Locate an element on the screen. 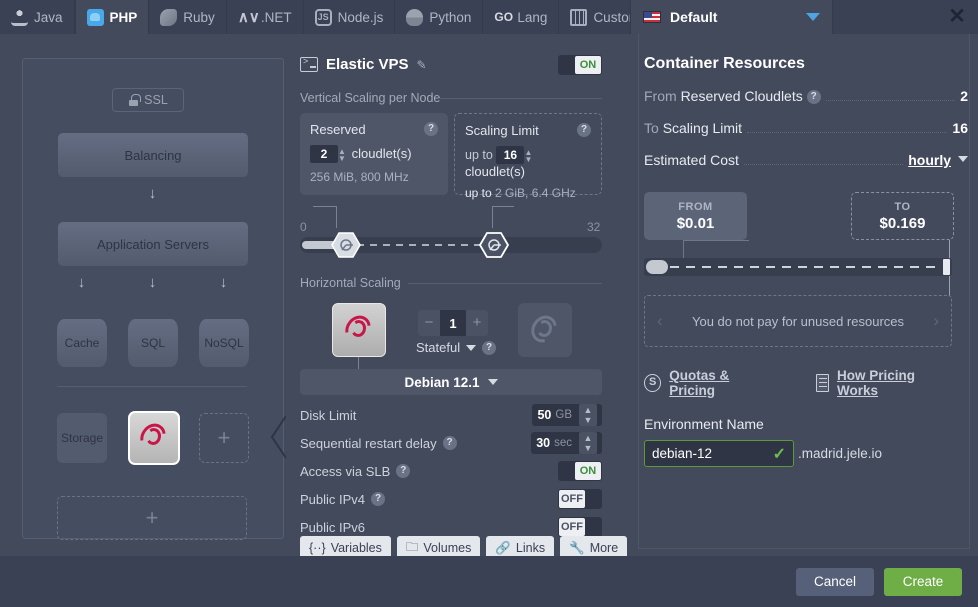 This screenshot has height=607, width=978. price-amount: $0.169 is located at coordinates (902, 223).